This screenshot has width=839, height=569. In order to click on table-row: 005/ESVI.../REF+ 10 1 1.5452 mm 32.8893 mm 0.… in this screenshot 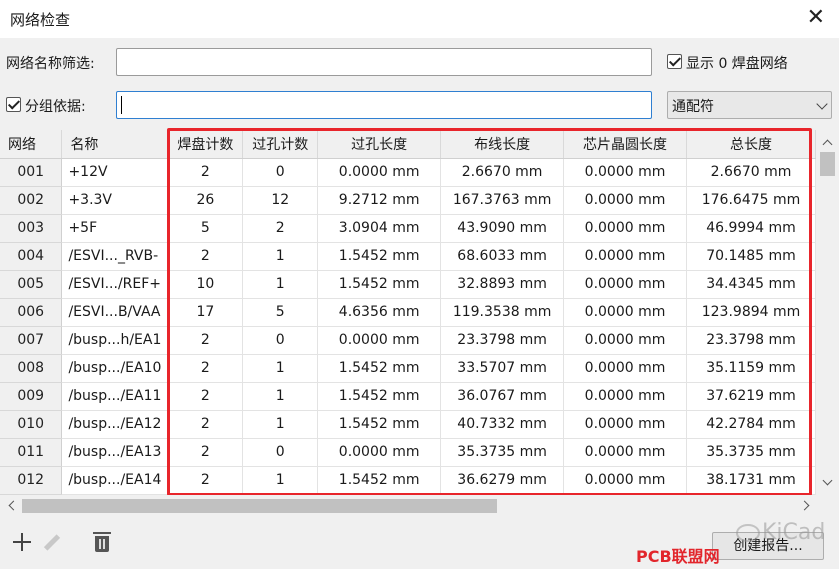, I will do `click(408, 284)`.